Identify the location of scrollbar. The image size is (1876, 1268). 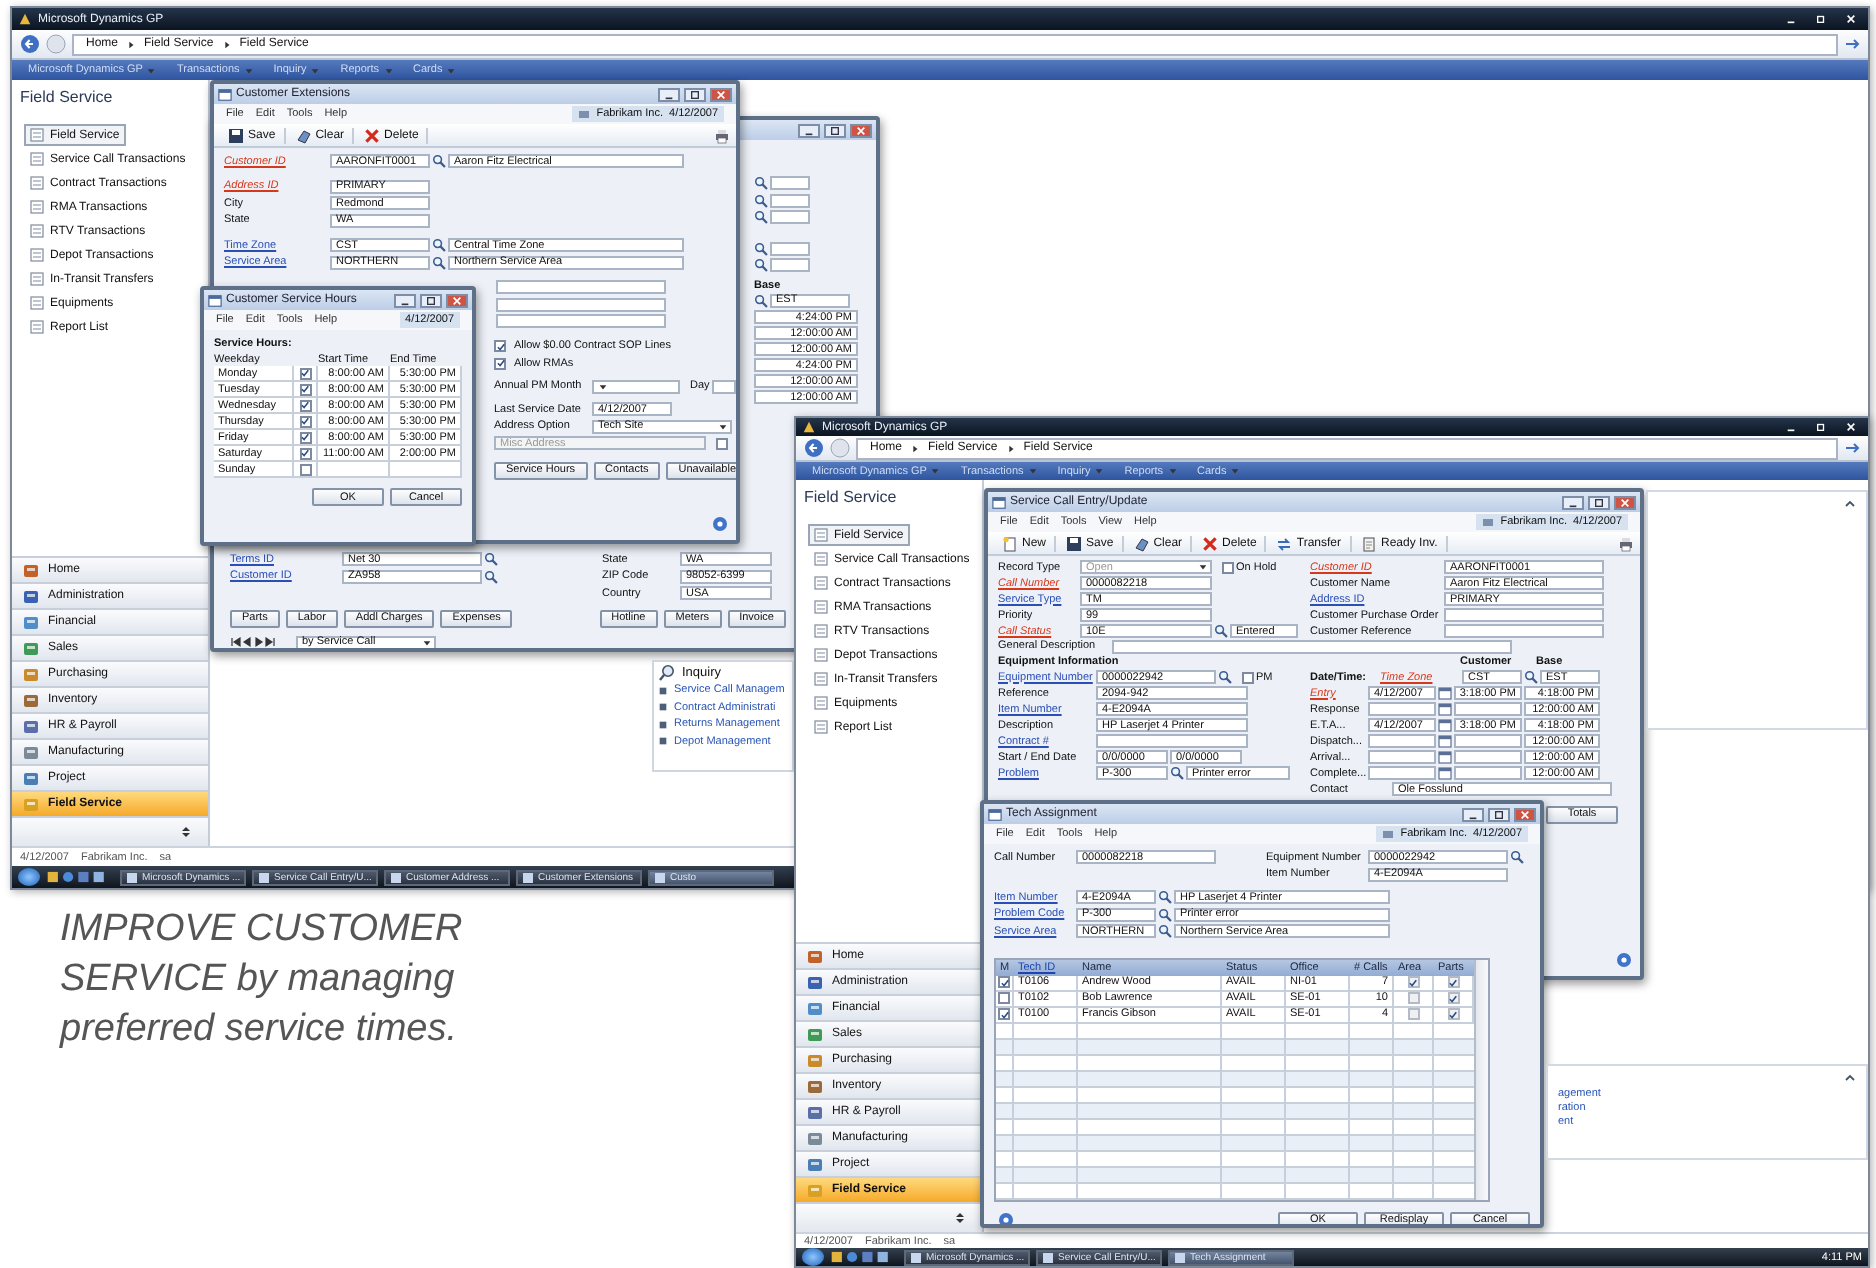
(1481, 1079).